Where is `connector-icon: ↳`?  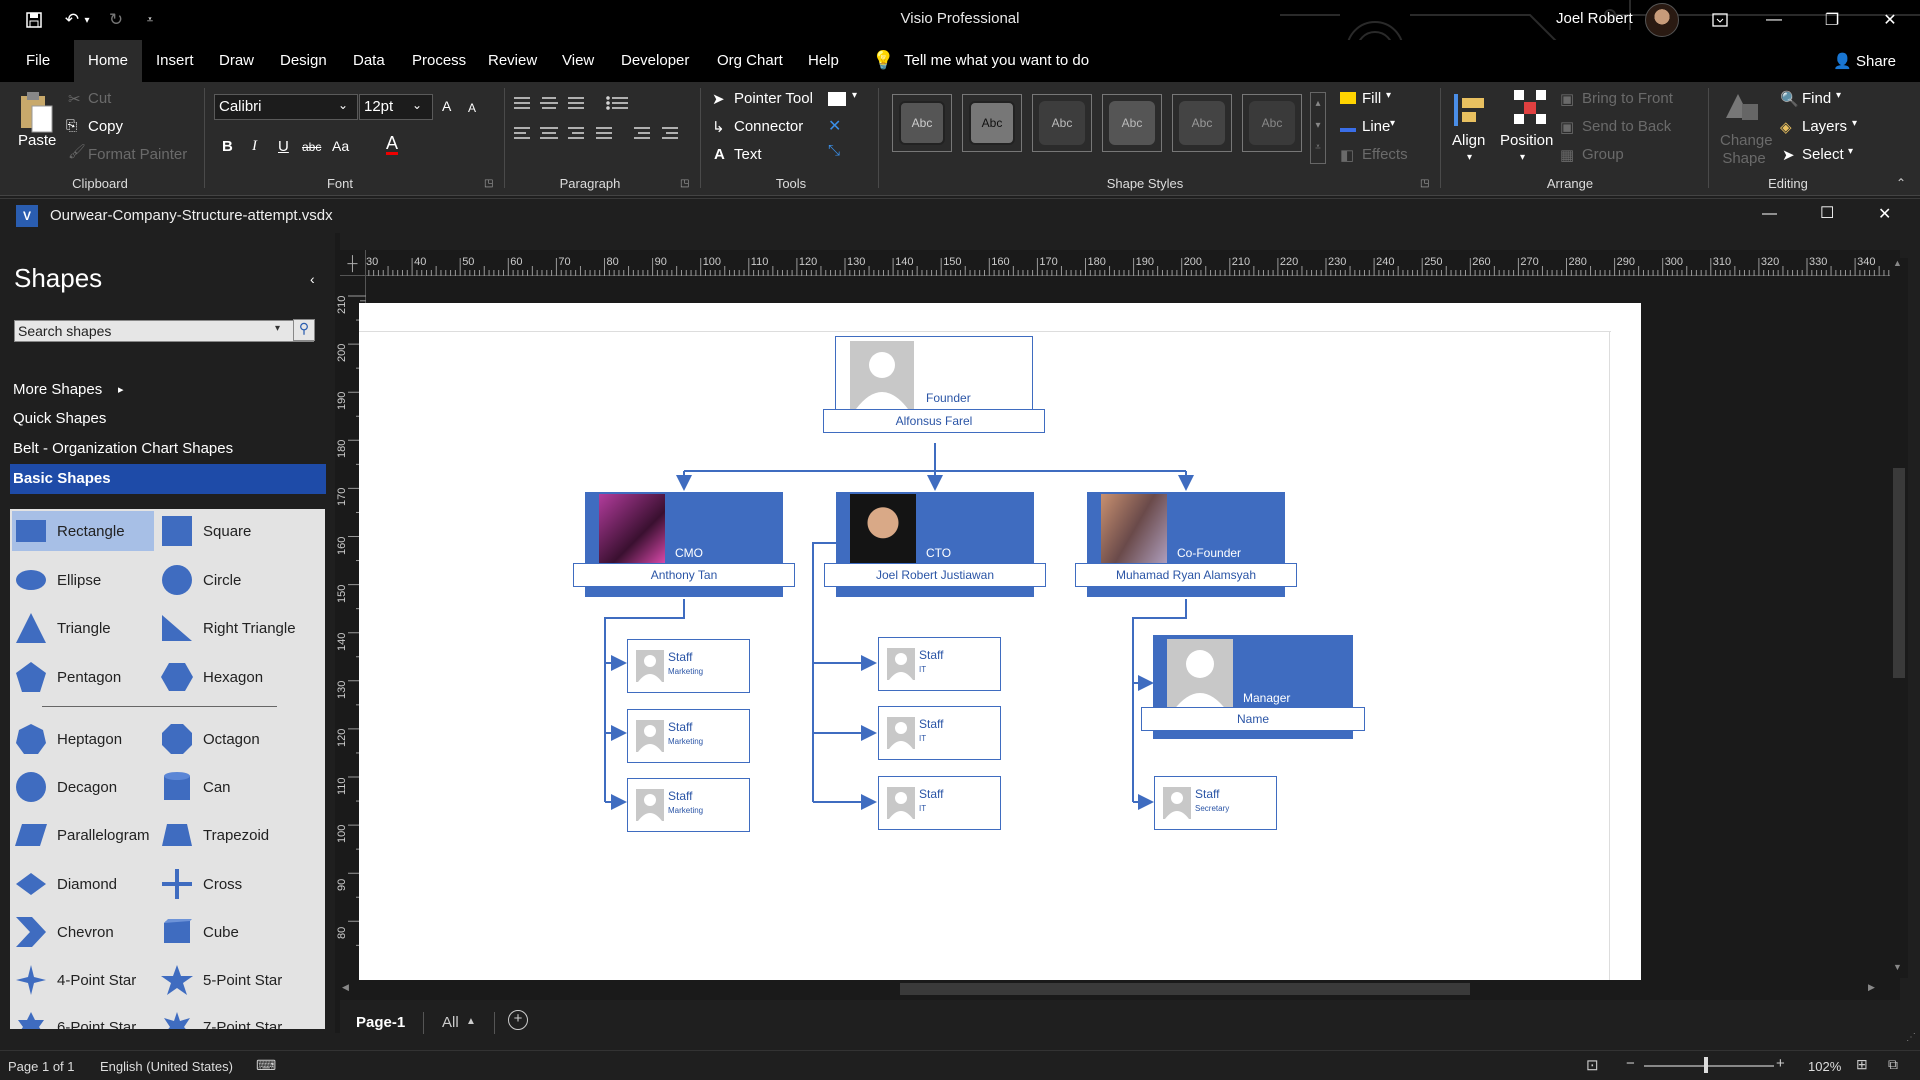 connector-icon: ↳ is located at coordinates (718, 127).